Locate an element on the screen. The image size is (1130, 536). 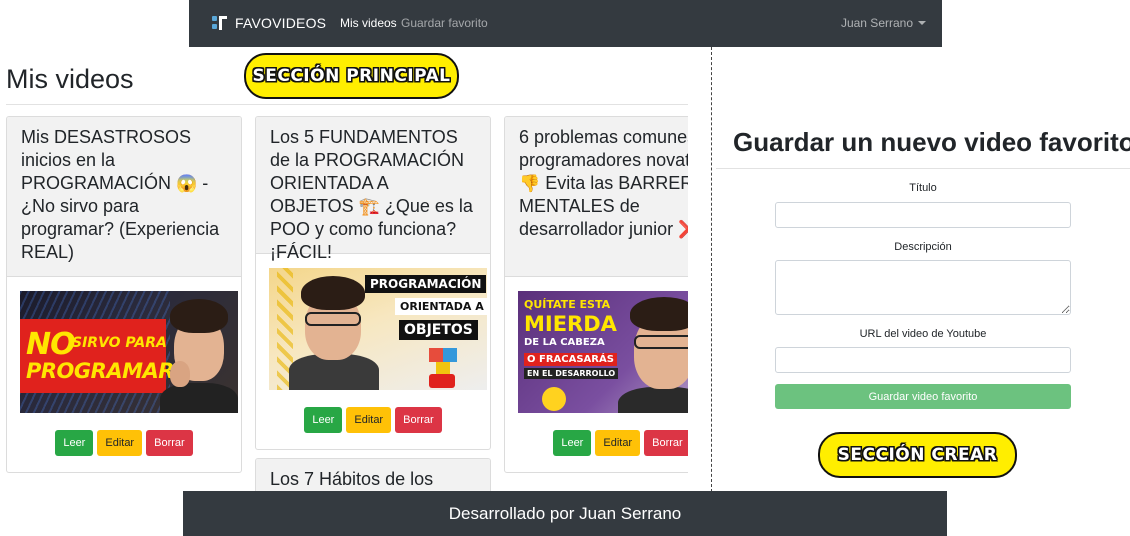
url-label: URL del video de Youtube is located at coordinates (923, 334).